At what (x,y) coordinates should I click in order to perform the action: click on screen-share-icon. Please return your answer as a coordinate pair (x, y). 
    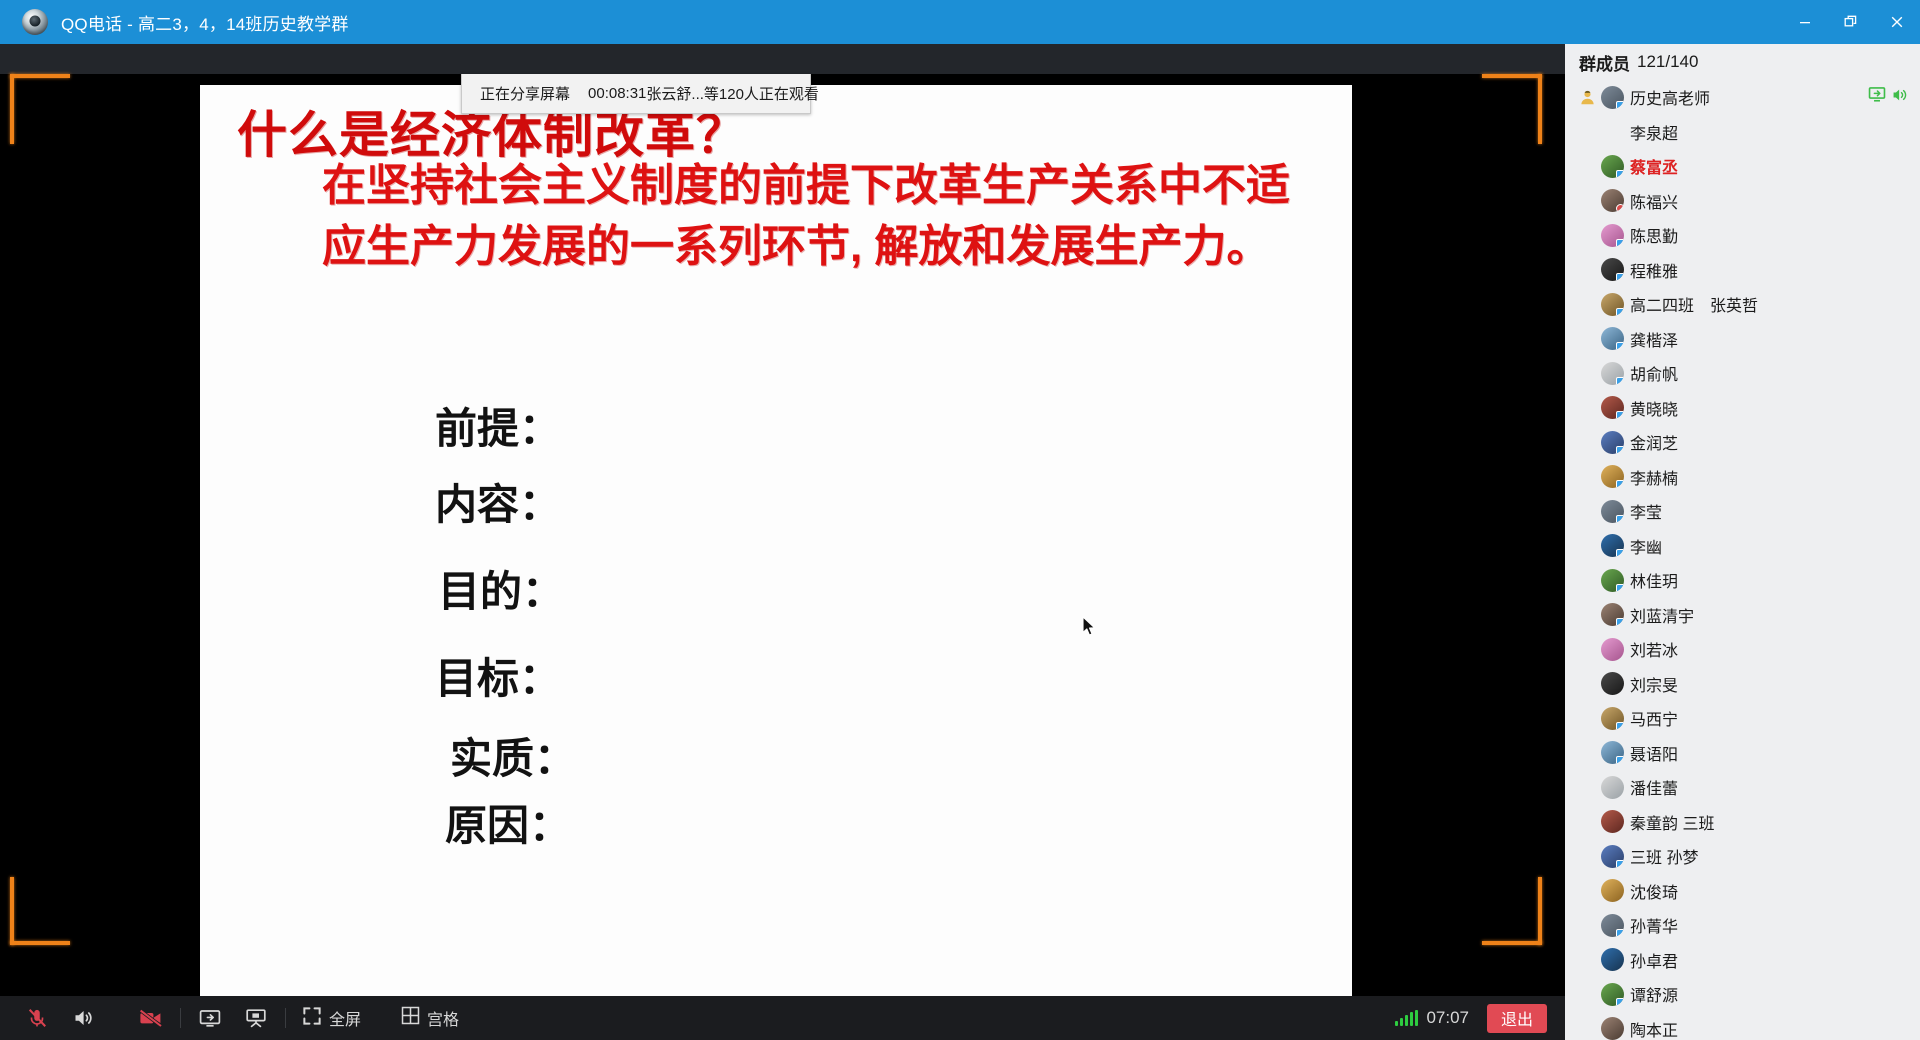
    Looking at the image, I should click on (1878, 97).